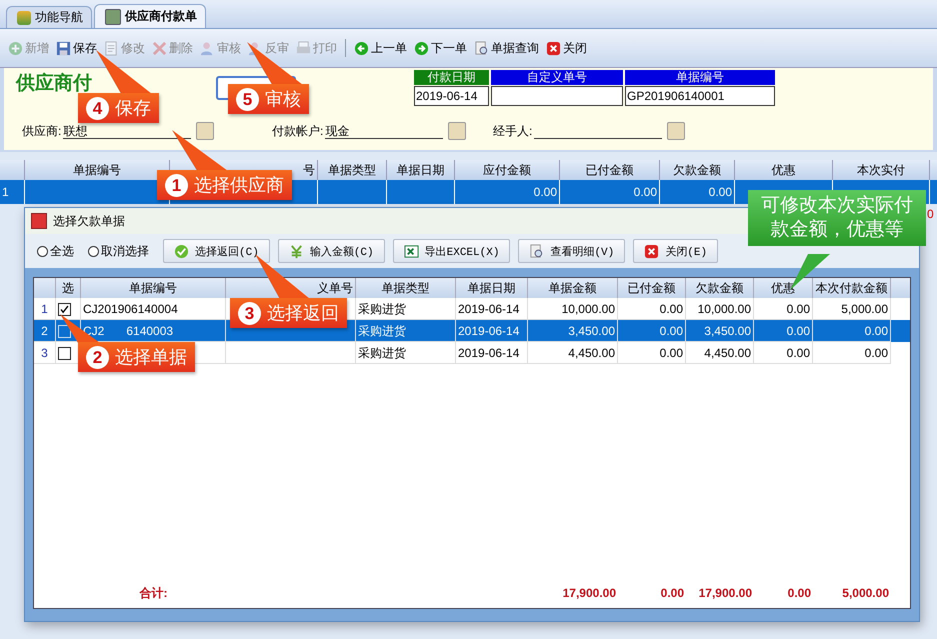 The width and height of the screenshot is (937, 639). Describe the element at coordinates (133, 108) in the screenshot. I see `callout-label: 保存` at that location.